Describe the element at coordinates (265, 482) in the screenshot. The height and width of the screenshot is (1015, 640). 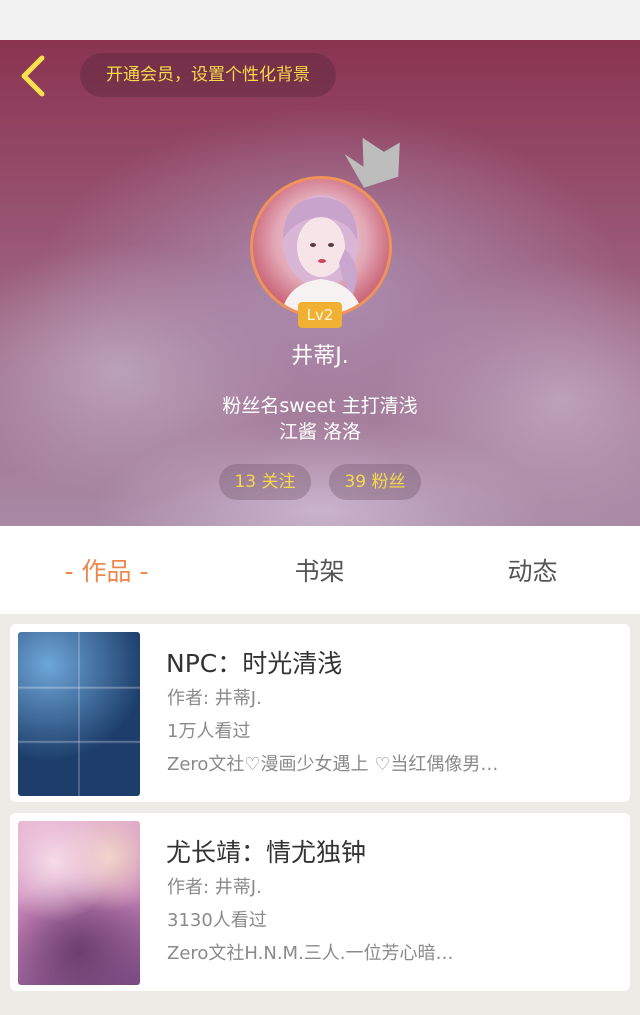
I see `following-count-button: 13 关注` at that location.